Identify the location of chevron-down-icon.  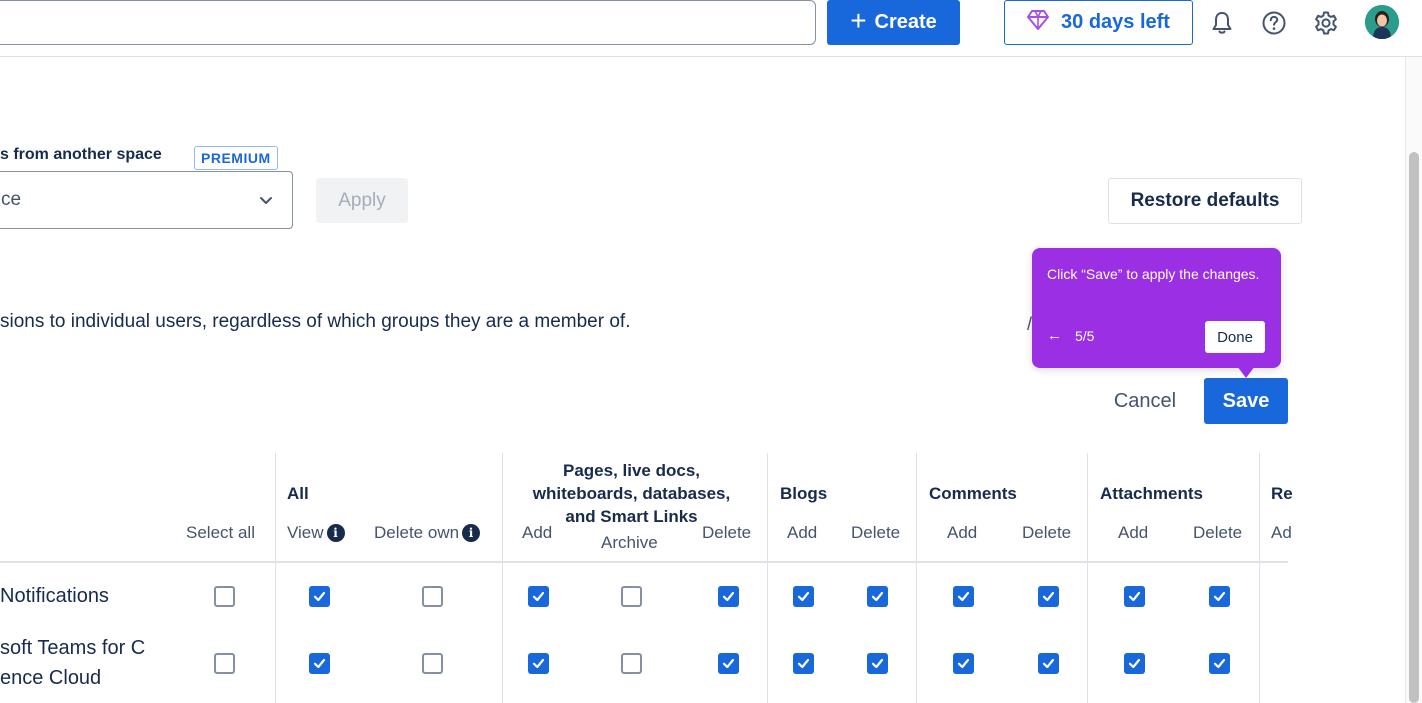
(266, 203).